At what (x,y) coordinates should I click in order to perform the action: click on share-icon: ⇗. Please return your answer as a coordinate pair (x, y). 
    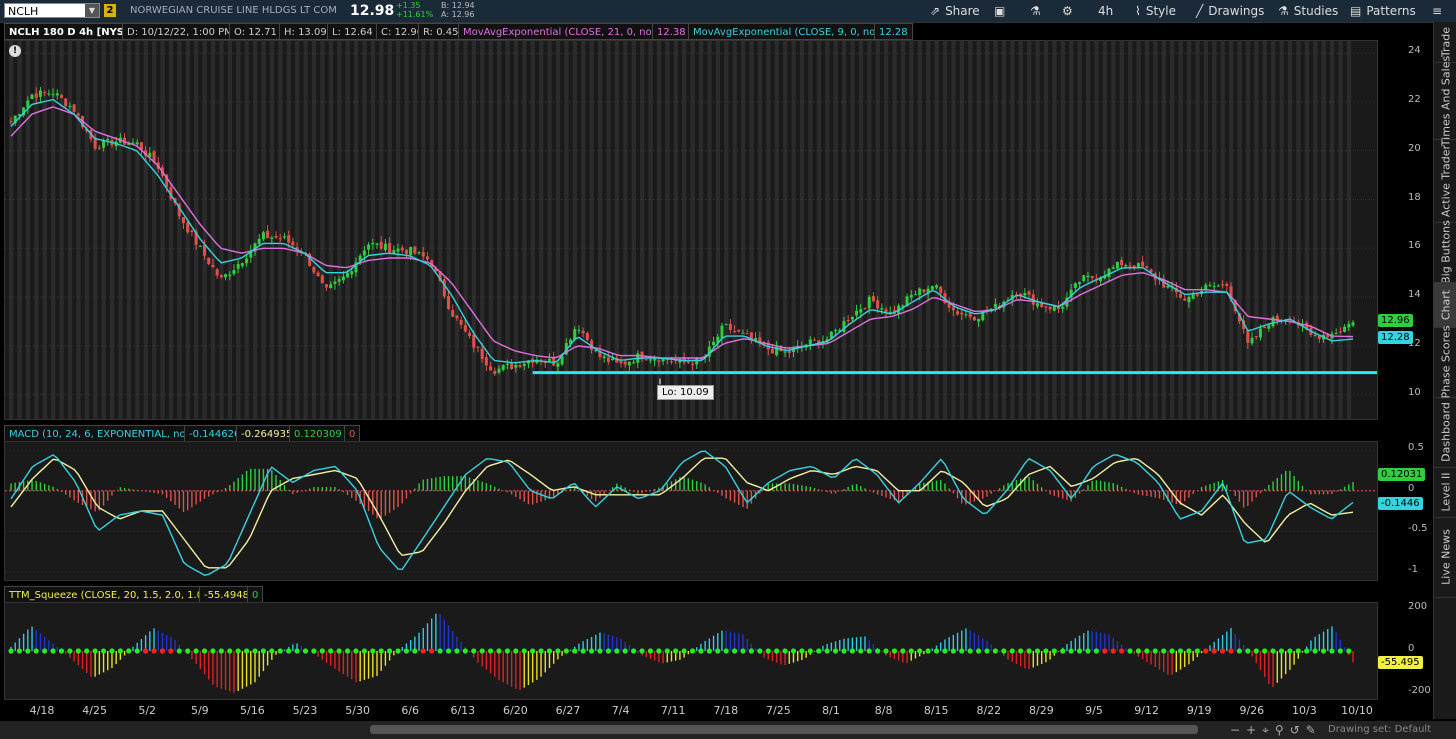
    Looking at the image, I should click on (935, 11).